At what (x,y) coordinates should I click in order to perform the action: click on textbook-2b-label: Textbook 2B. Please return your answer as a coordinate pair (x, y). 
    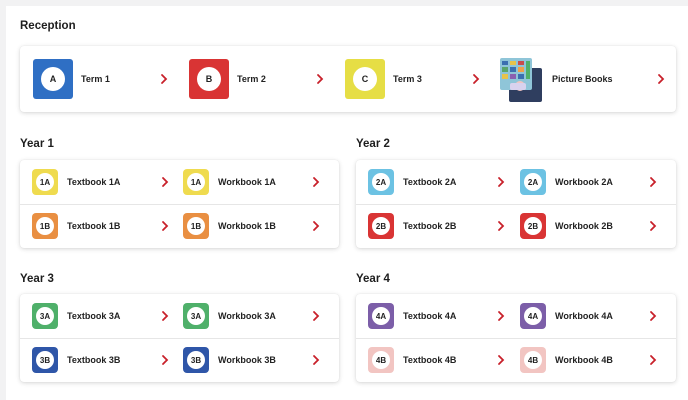
    Looking at the image, I should click on (430, 226).